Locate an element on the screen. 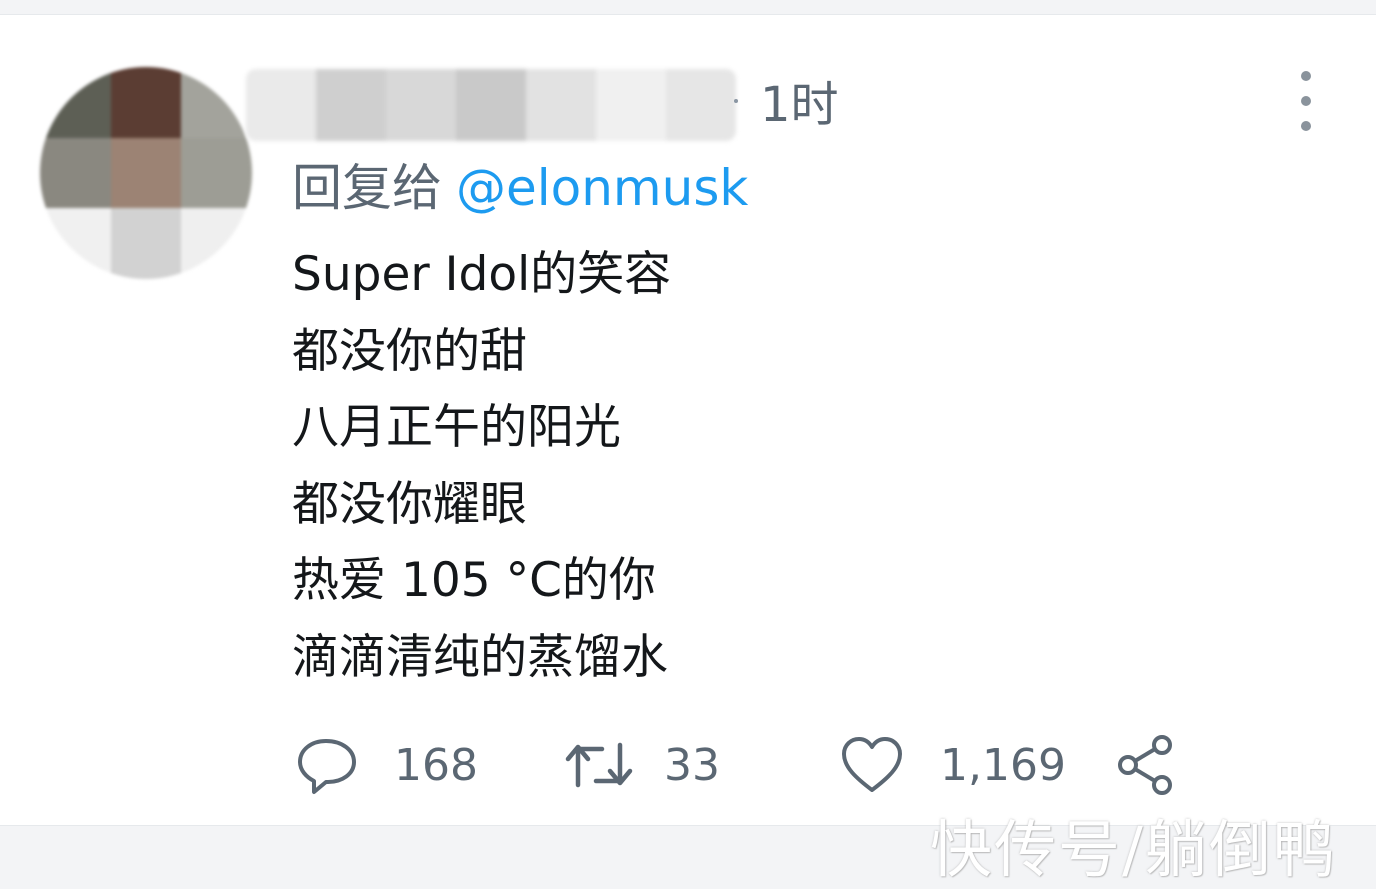  tweet-line: 八月正午的阳光 is located at coordinates (456, 427).